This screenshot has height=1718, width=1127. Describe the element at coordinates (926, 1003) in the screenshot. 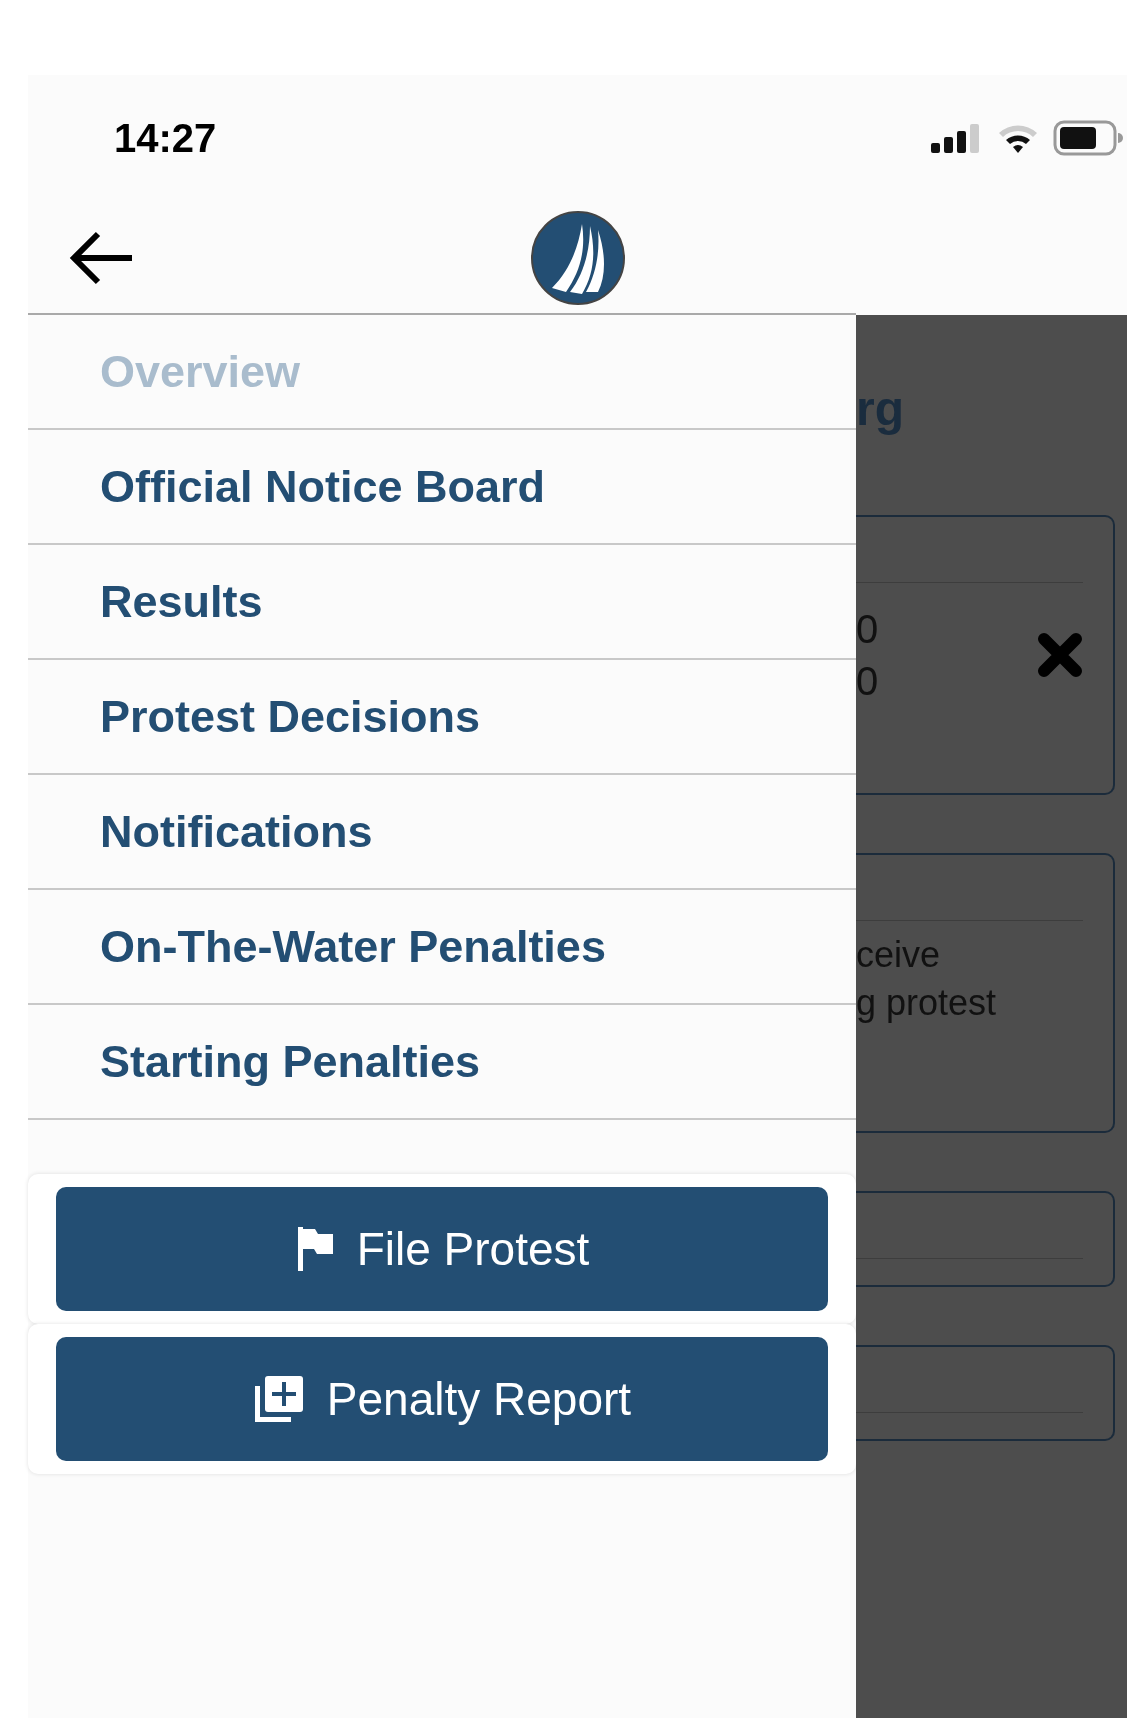

I see `card-text: g protest` at that location.